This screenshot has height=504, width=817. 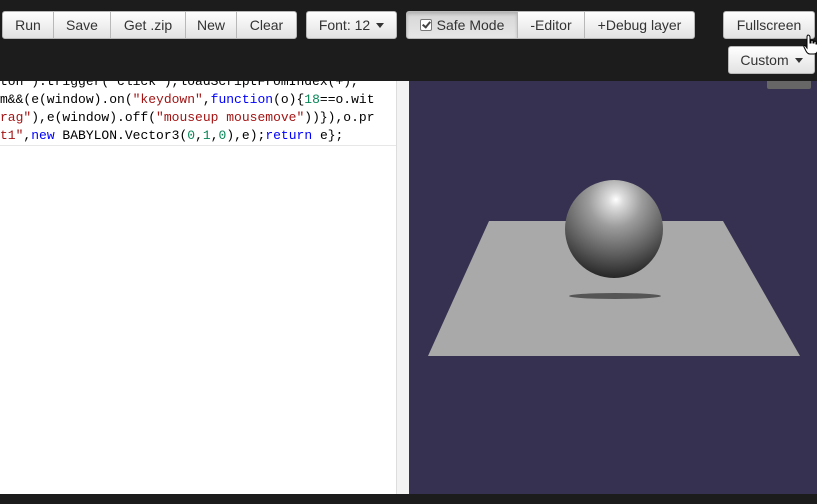 I want to click on hand-cursor-icon, so click(x=810, y=44).